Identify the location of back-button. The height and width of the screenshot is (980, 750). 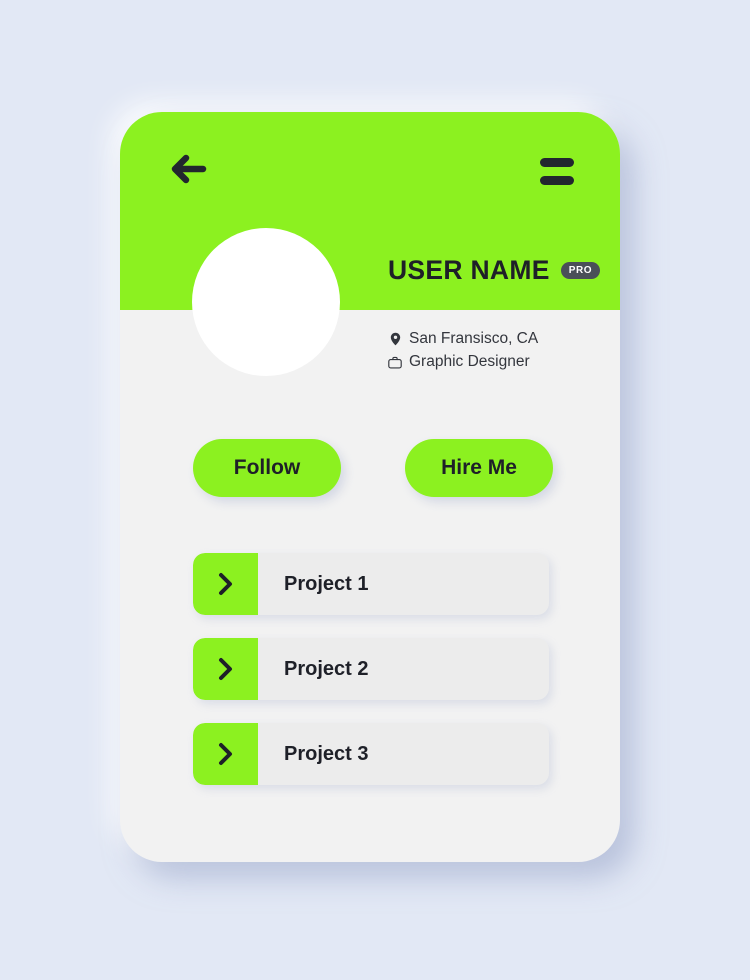
(188, 171).